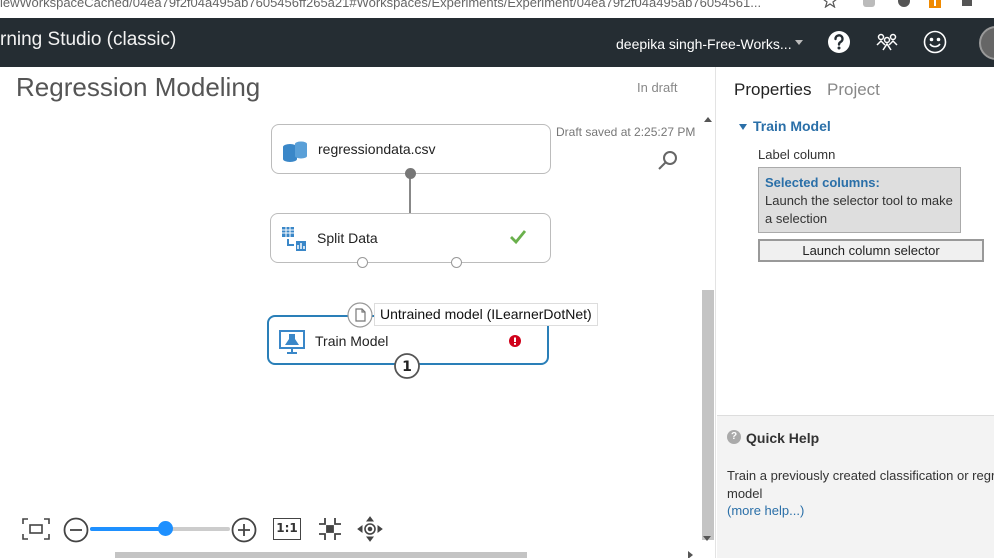  I want to click on scroll-up-icon, so click(708, 119).